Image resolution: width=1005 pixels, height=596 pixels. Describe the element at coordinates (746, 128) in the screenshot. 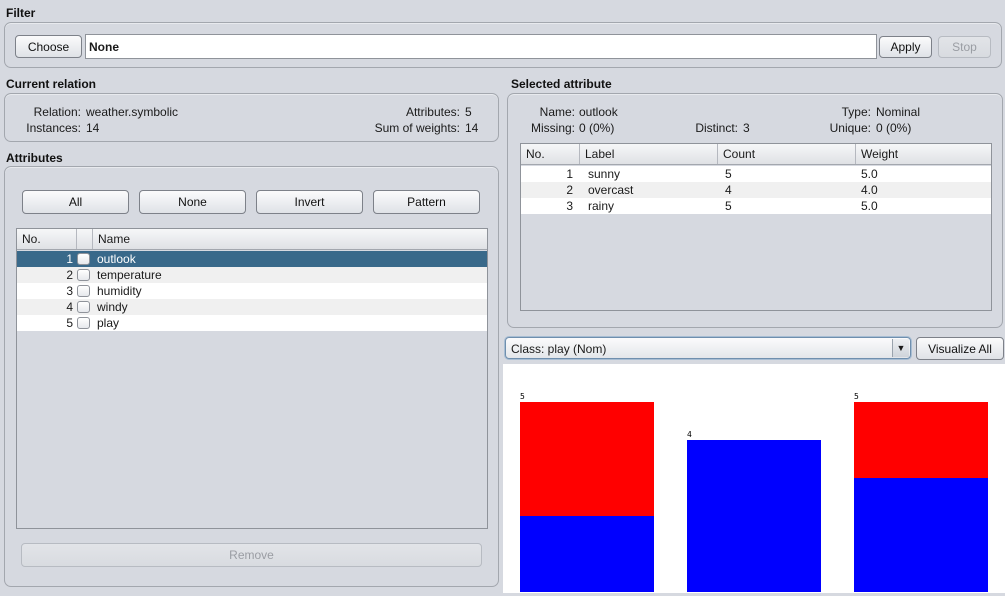

I see `distinct-value: 3` at that location.